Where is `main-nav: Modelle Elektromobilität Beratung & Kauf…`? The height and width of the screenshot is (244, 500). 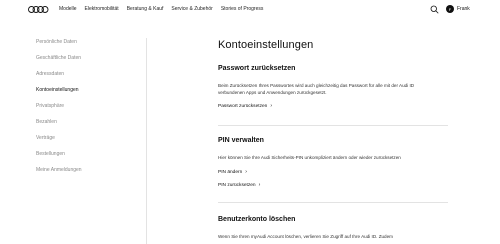 main-nav: Modelle Elektromobilität Beratung & Kauf… is located at coordinates (161, 9).